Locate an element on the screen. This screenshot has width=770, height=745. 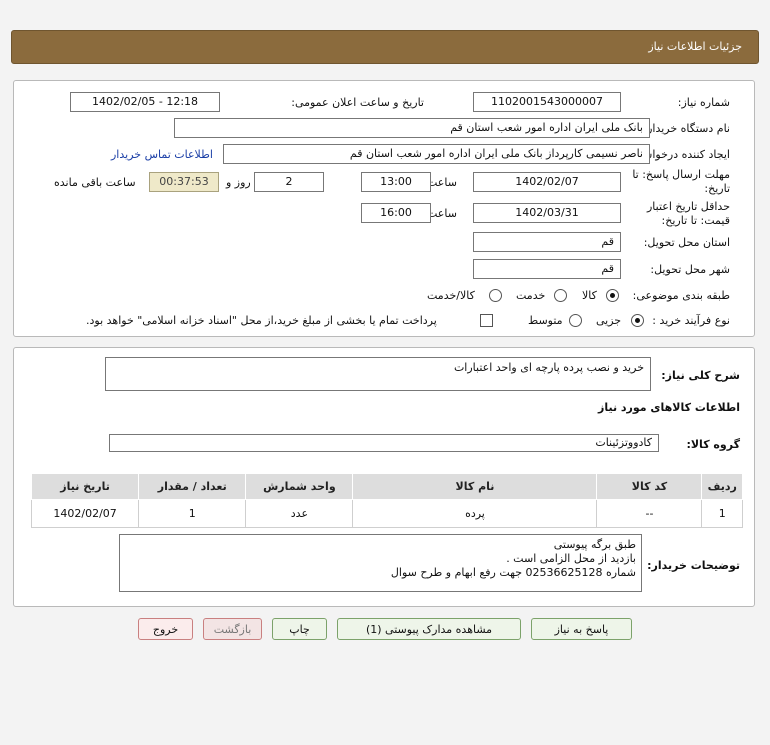
col-code: کد کالا is located at coordinates (649, 486).